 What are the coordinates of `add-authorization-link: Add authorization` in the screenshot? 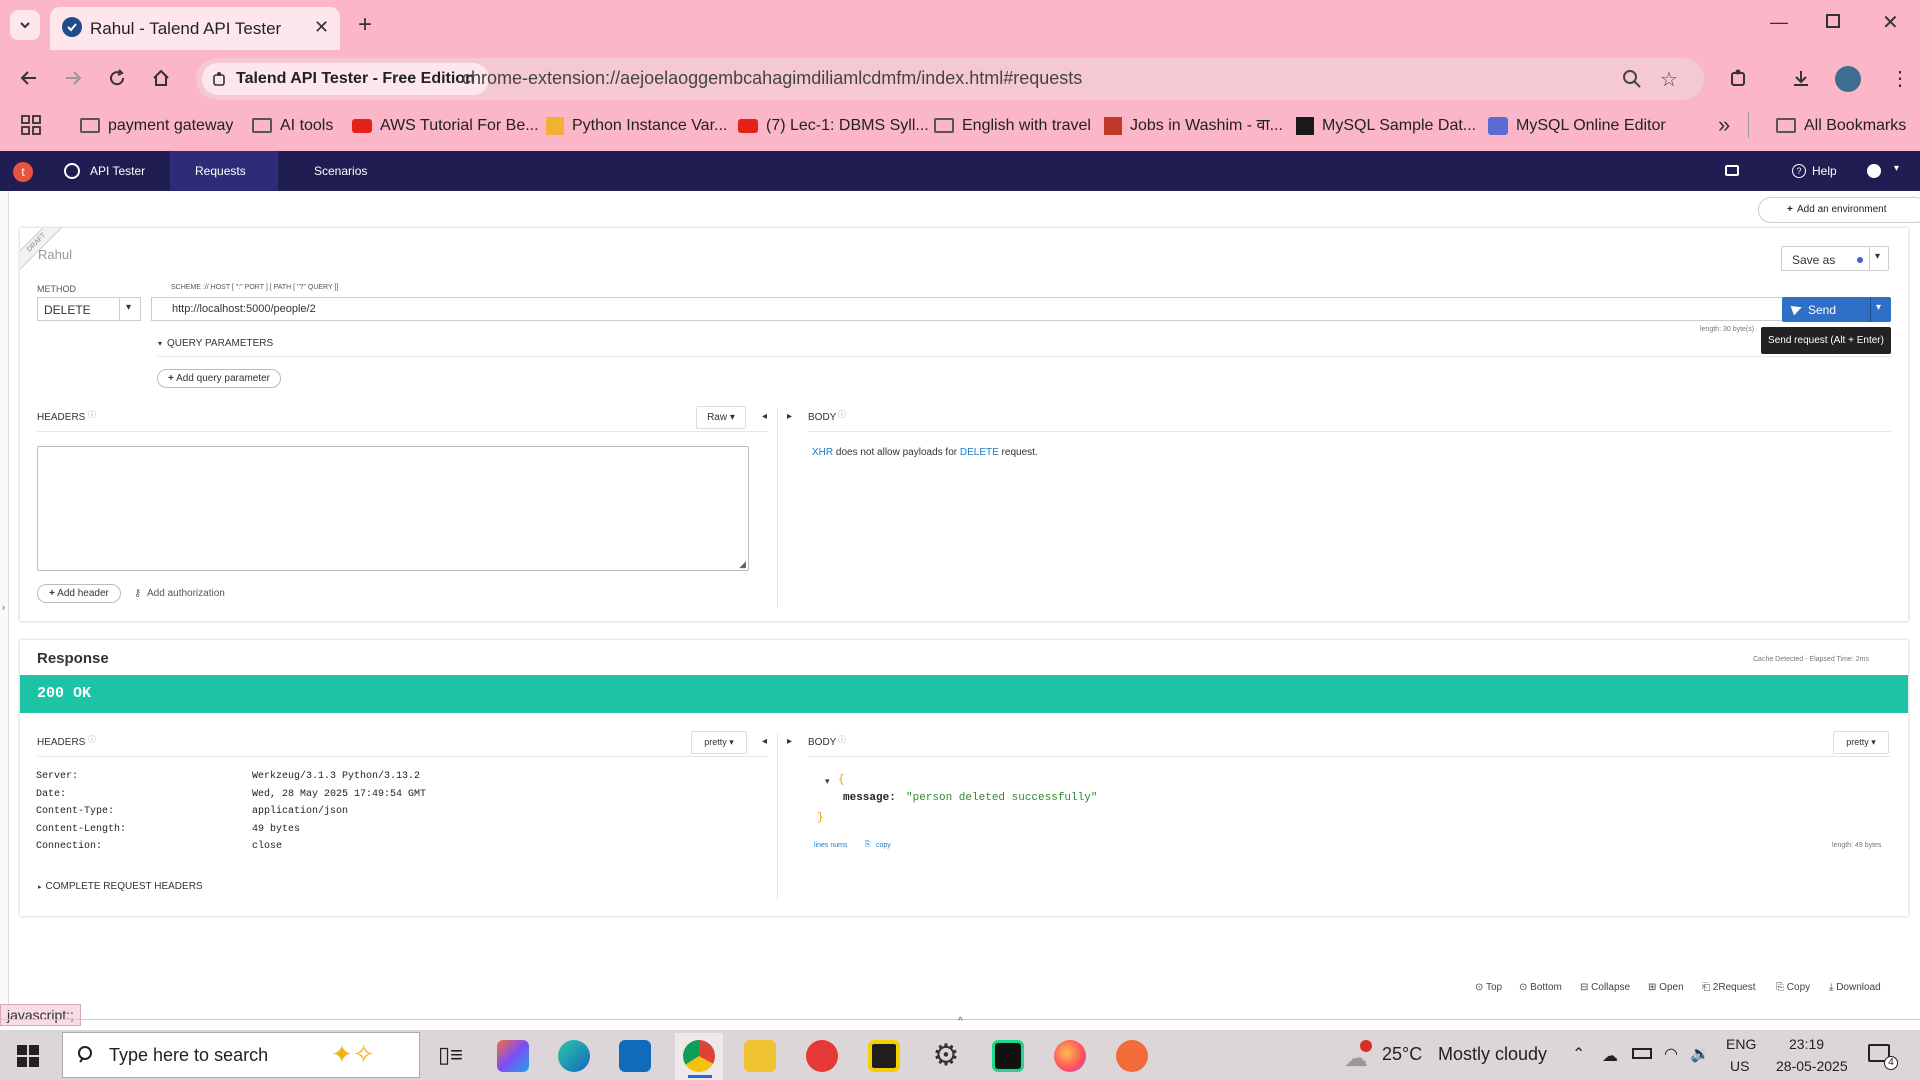 It's located at (186, 593).